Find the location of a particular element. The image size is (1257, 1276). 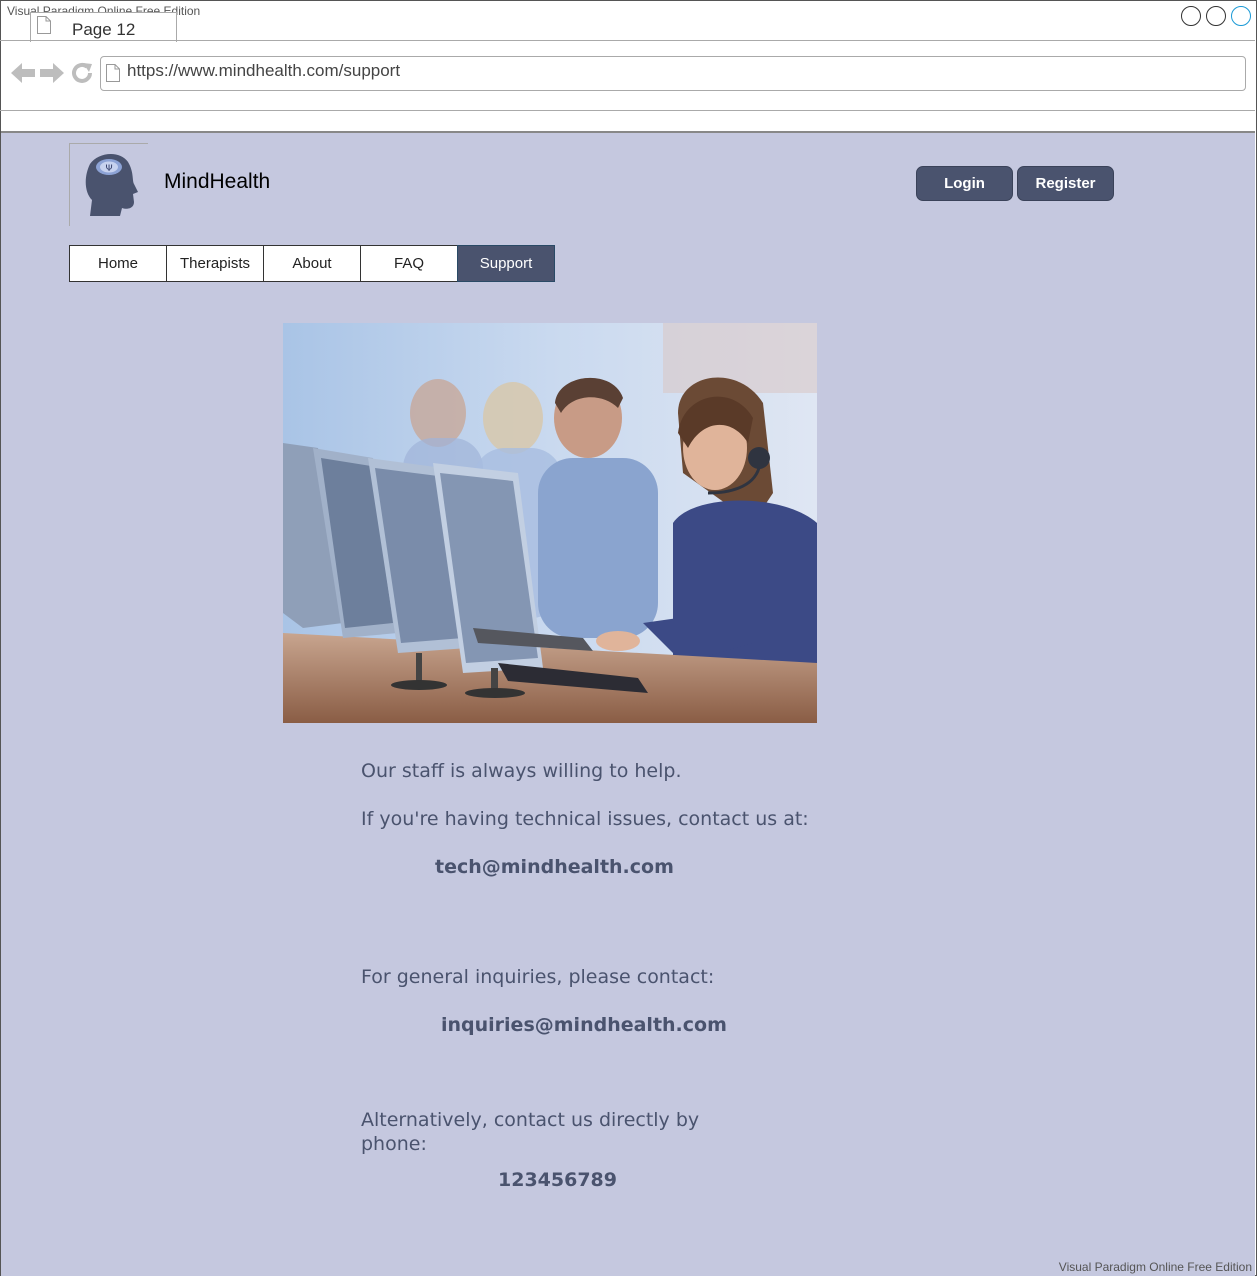

svg-text: Ψ is located at coordinates (108, 169).